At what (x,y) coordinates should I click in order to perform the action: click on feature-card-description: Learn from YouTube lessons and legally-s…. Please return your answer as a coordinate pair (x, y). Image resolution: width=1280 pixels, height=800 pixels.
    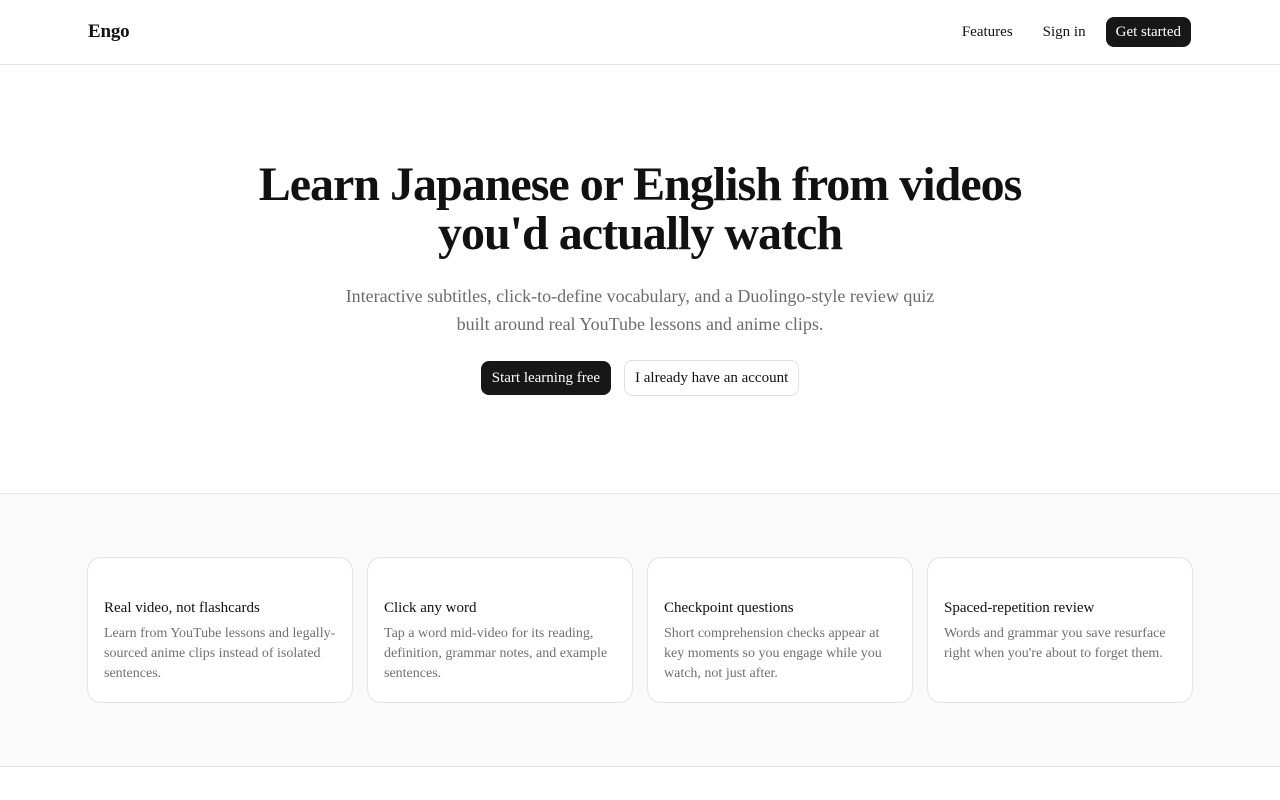
    Looking at the image, I should click on (220, 653).